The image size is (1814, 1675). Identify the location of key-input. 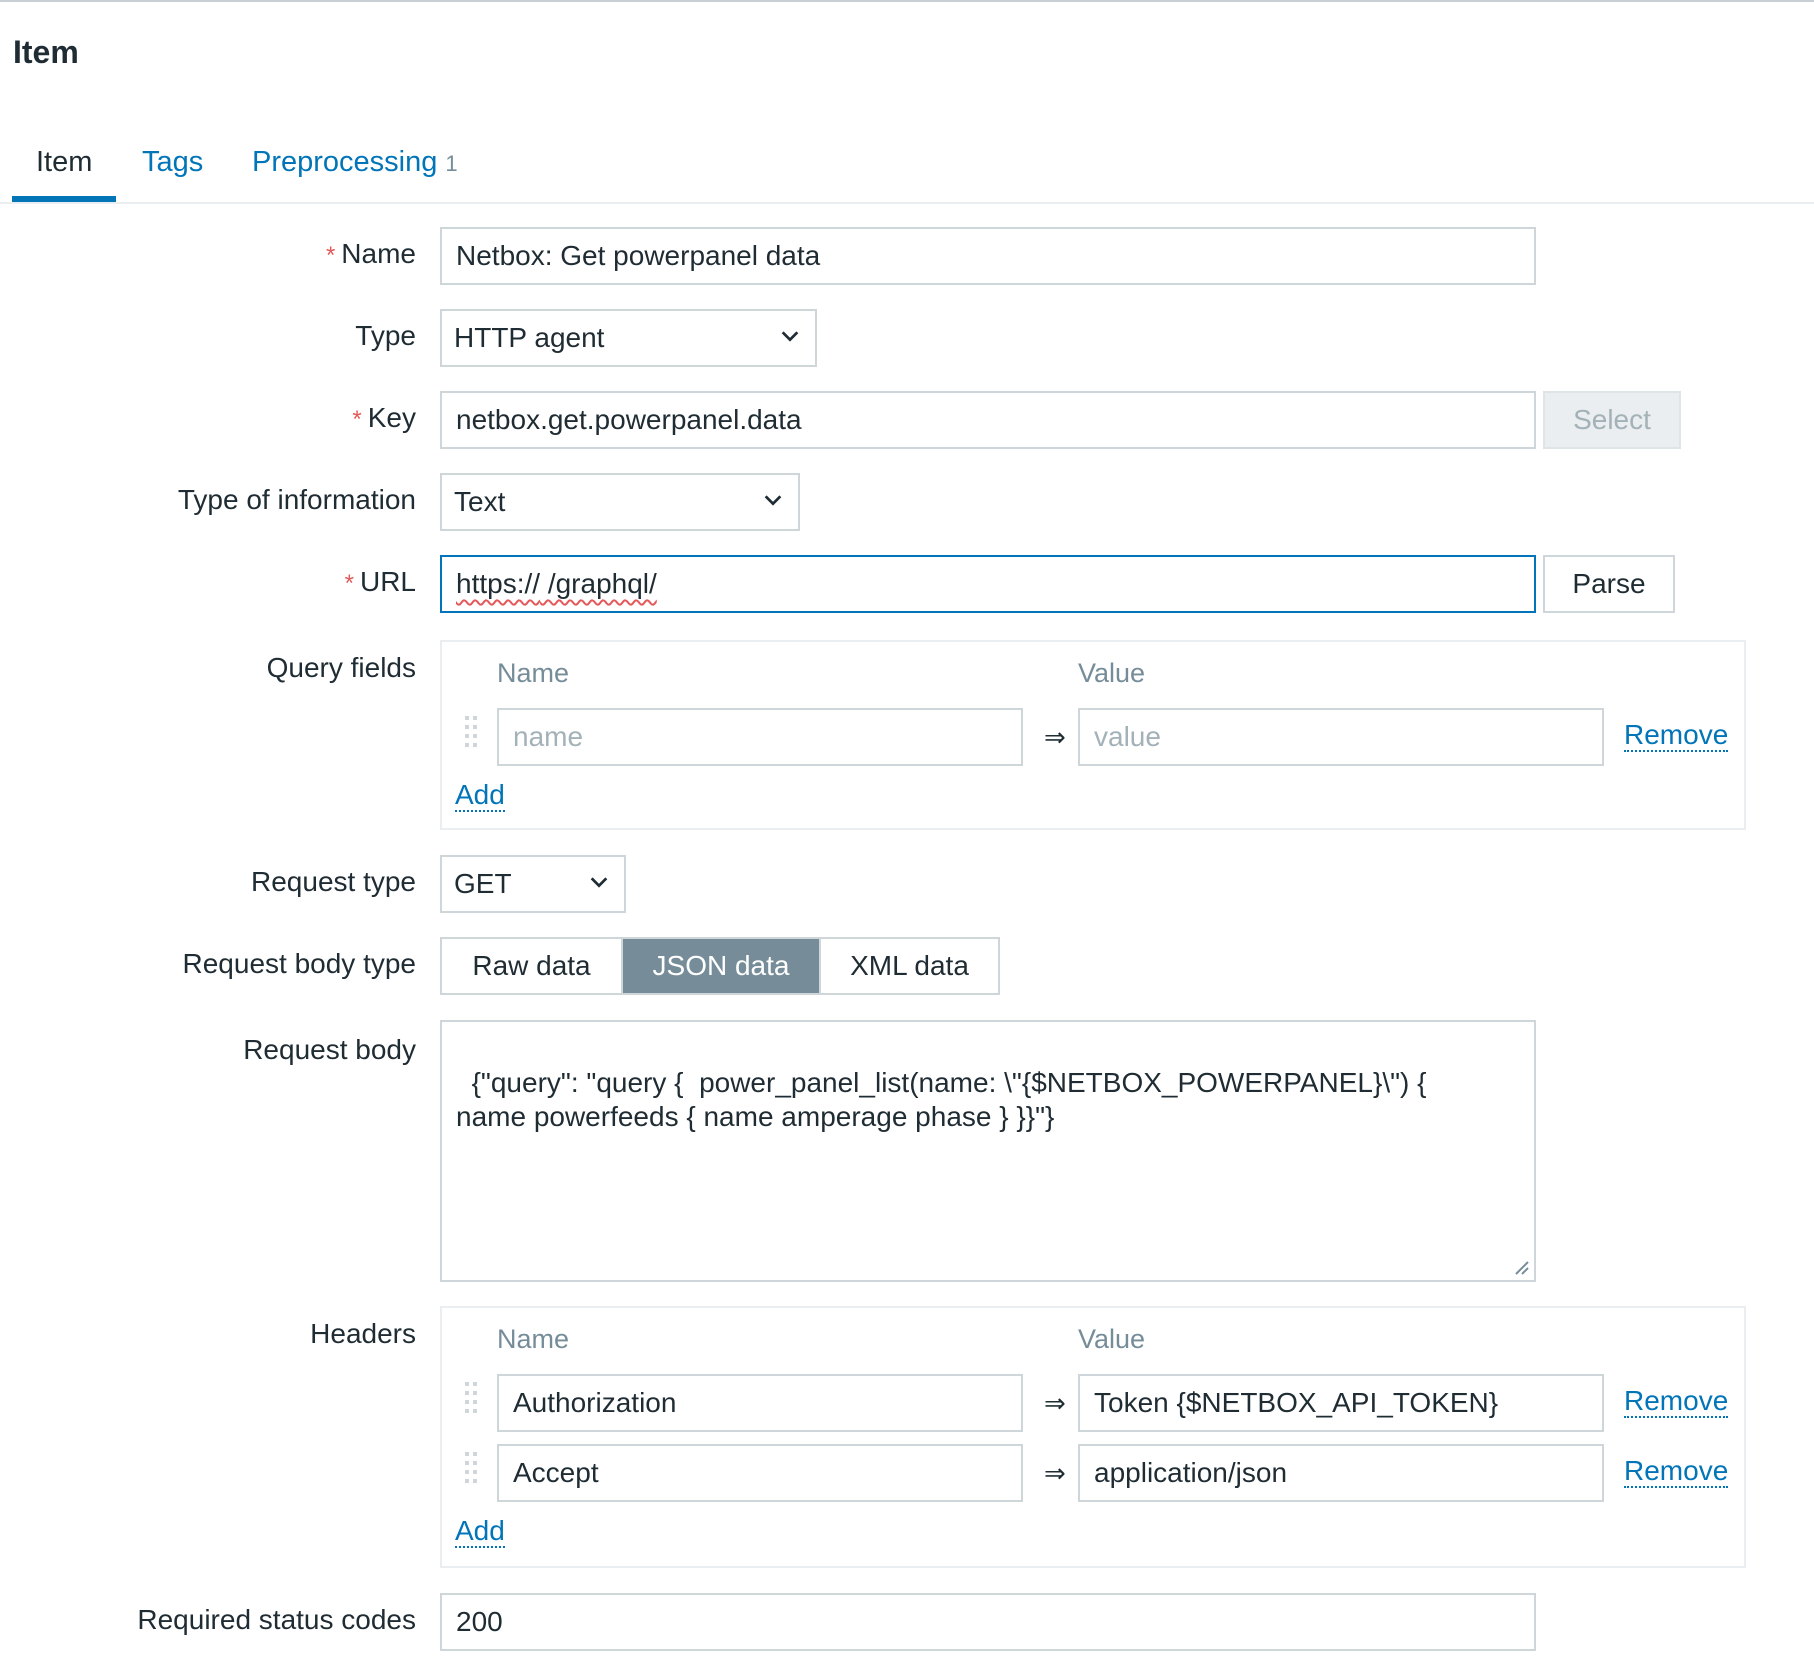
(988, 420).